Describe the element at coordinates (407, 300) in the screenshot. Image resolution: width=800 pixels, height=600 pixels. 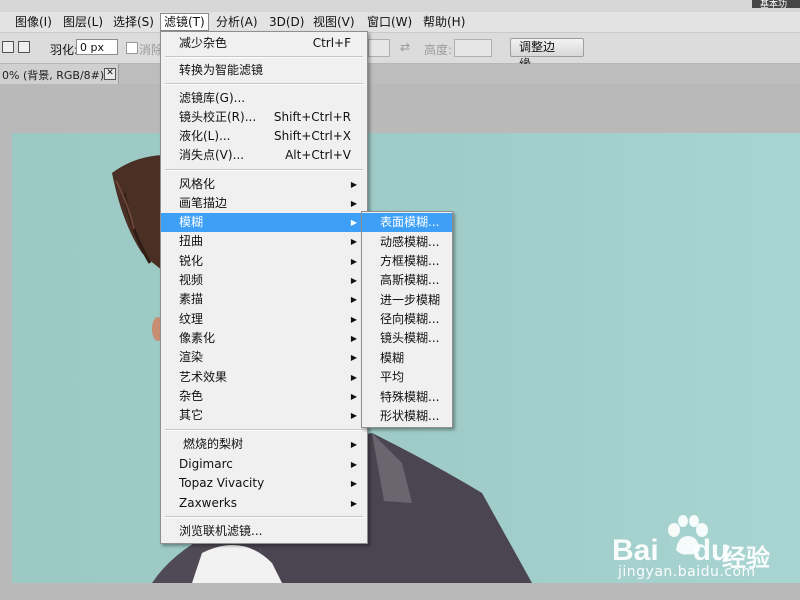
I see `submenu-item-blur-more: 进一步模糊` at that location.